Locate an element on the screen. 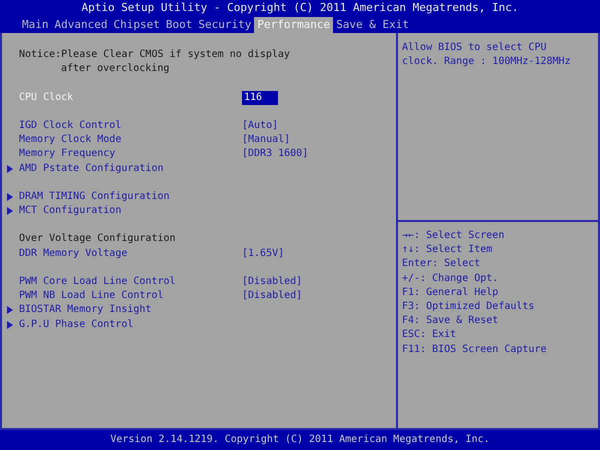 The image size is (600, 450). setting-label: Memory Frequency is located at coordinates (130, 154).